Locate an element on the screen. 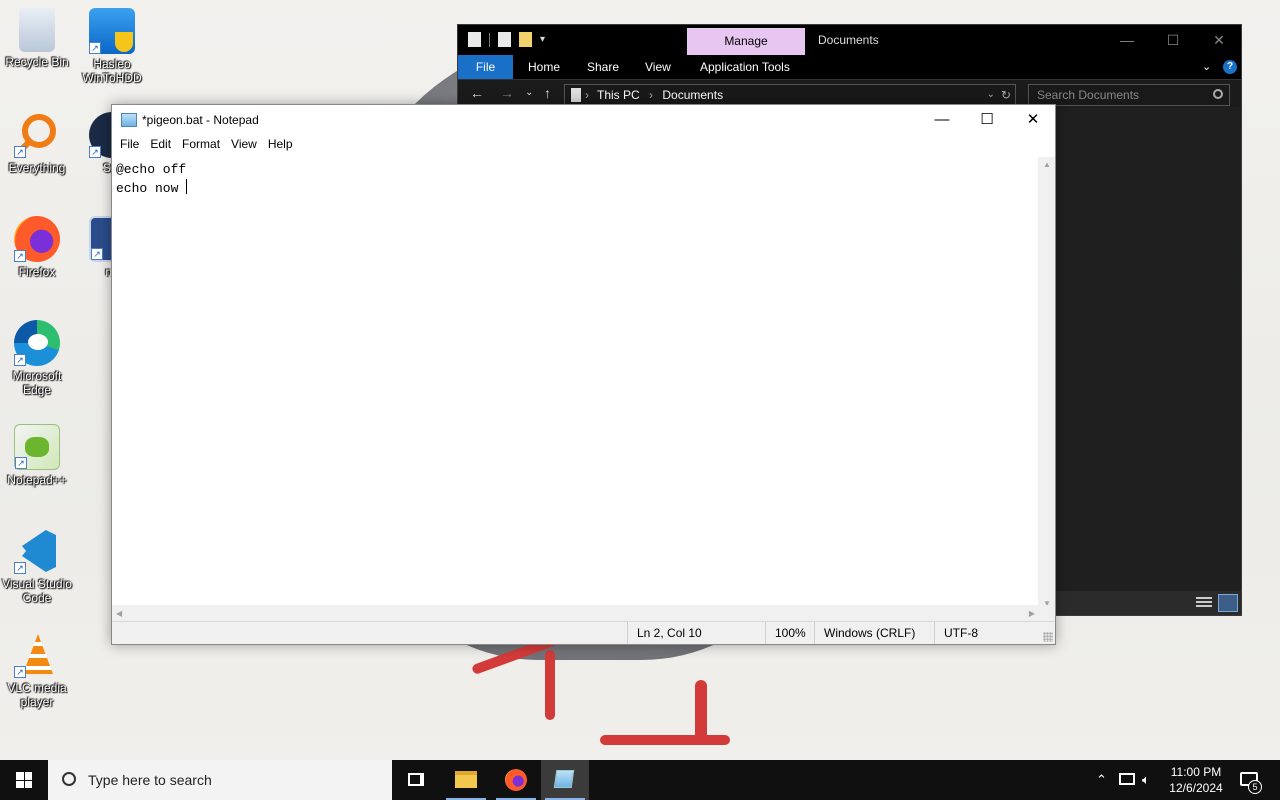 Image resolution: width=1280 pixels, height=800 pixels. vertical-scrollbar: ▲ ▼ is located at coordinates (1046, 384).